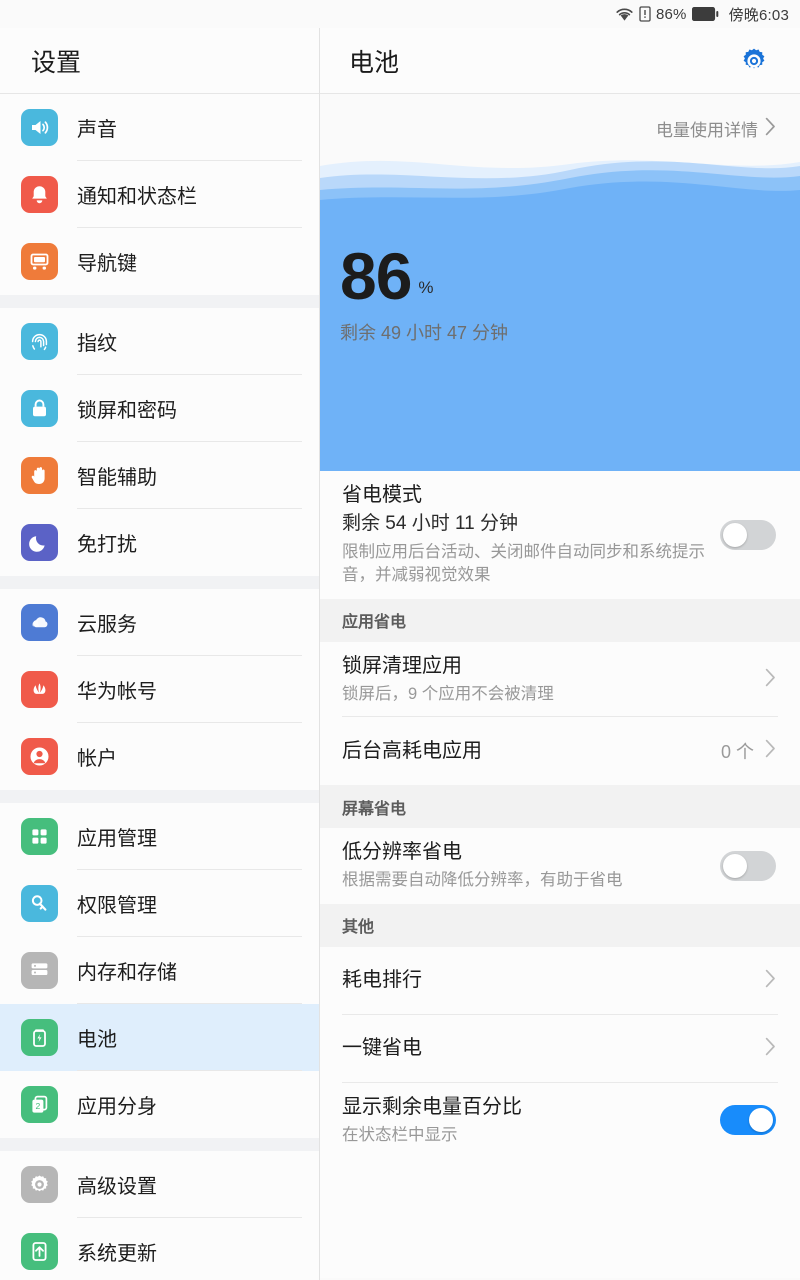 The height and width of the screenshot is (1280, 800). What do you see at coordinates (39, 622) in the screenshot?
I see `cloud-icon` at bounding box center [39, 622].